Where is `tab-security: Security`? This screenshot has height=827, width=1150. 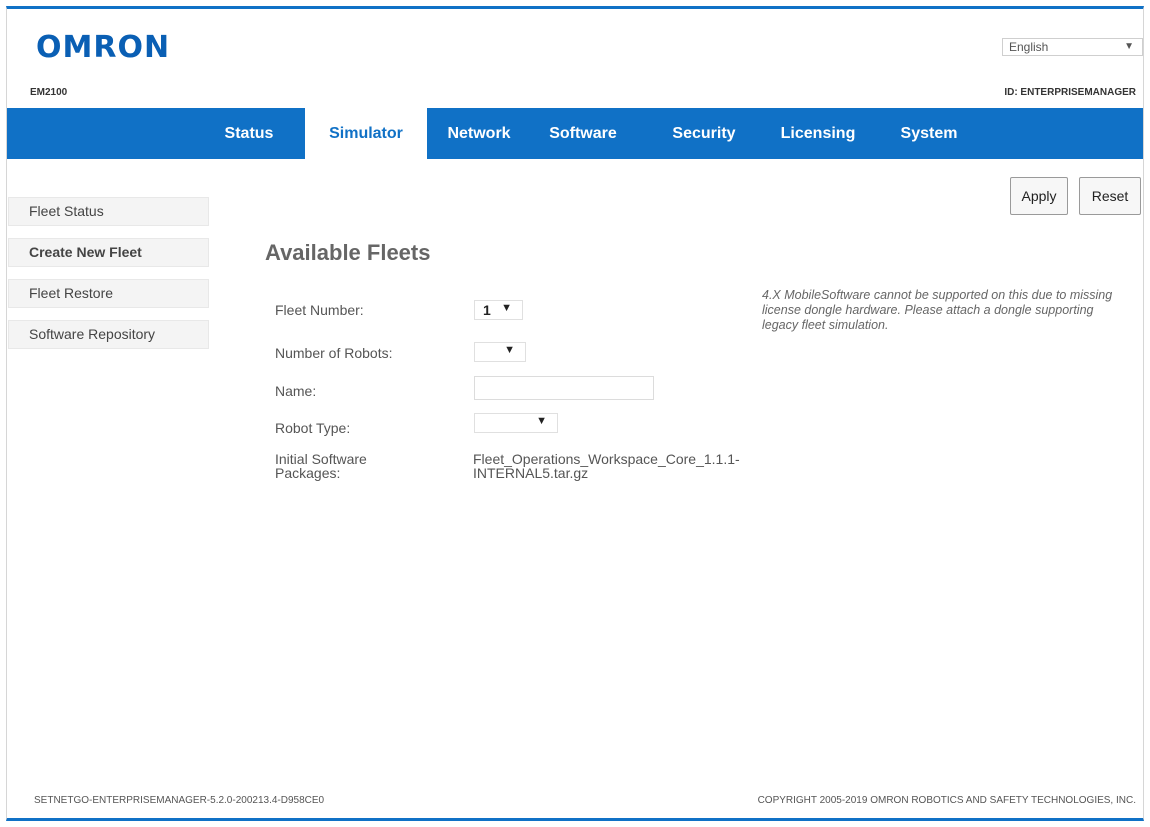
tab-security: Security is located at coordinates (704, 133).